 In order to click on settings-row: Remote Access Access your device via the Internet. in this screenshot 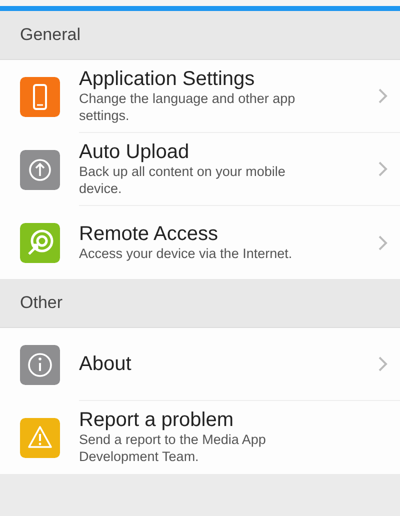, I will do `click(200, 242)`.